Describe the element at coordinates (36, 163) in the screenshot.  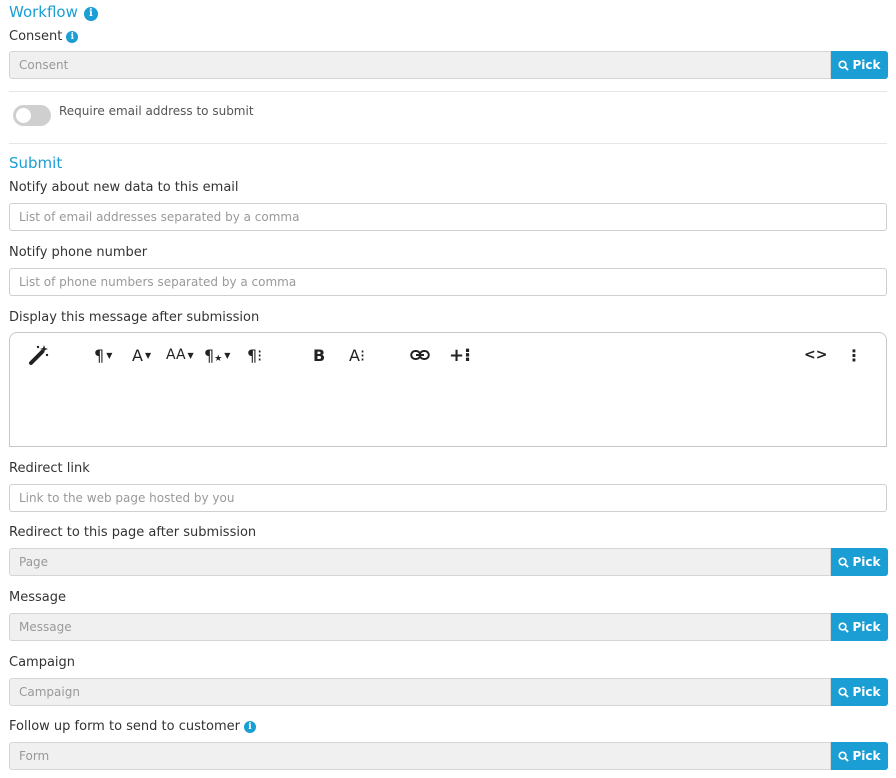
I see `submit-heading: Submit` at that location.